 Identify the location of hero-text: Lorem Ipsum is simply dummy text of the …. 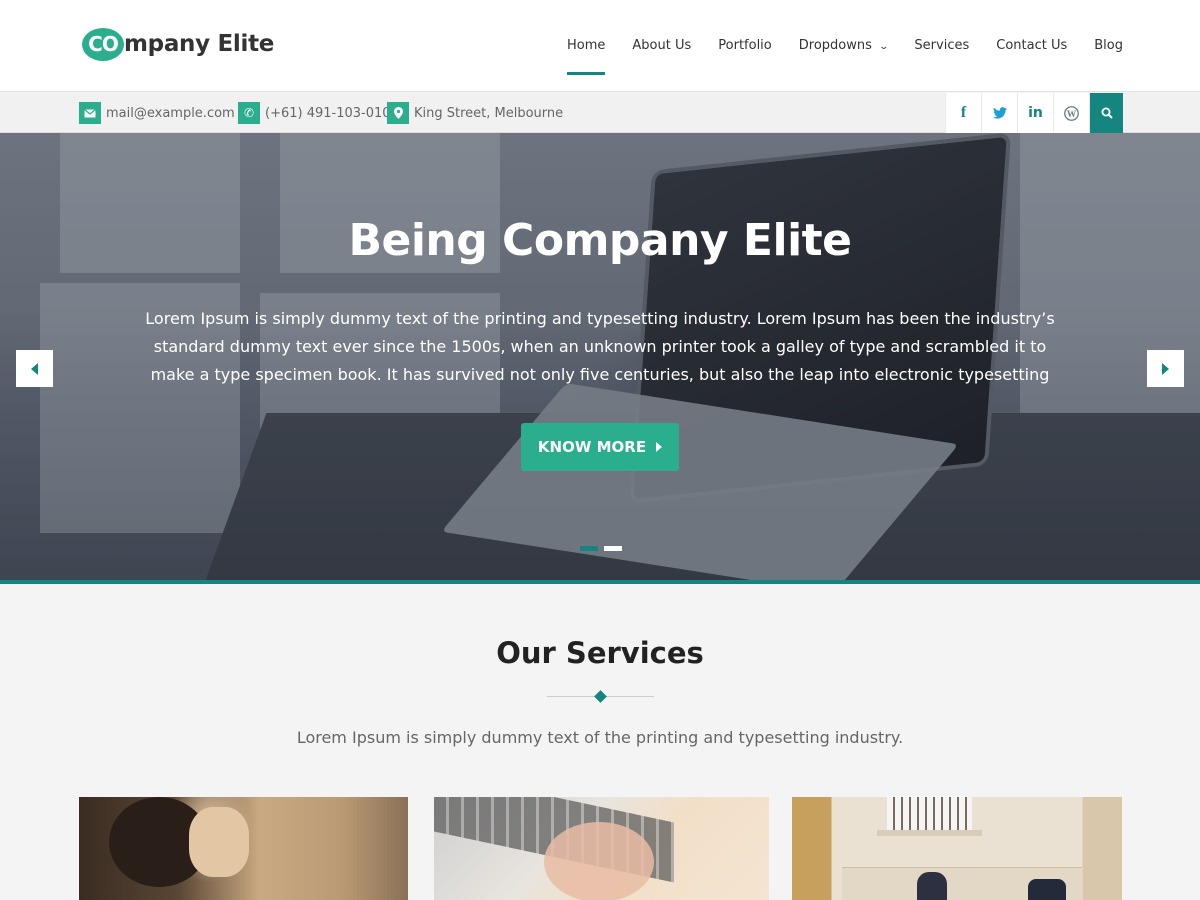
(600, 346).